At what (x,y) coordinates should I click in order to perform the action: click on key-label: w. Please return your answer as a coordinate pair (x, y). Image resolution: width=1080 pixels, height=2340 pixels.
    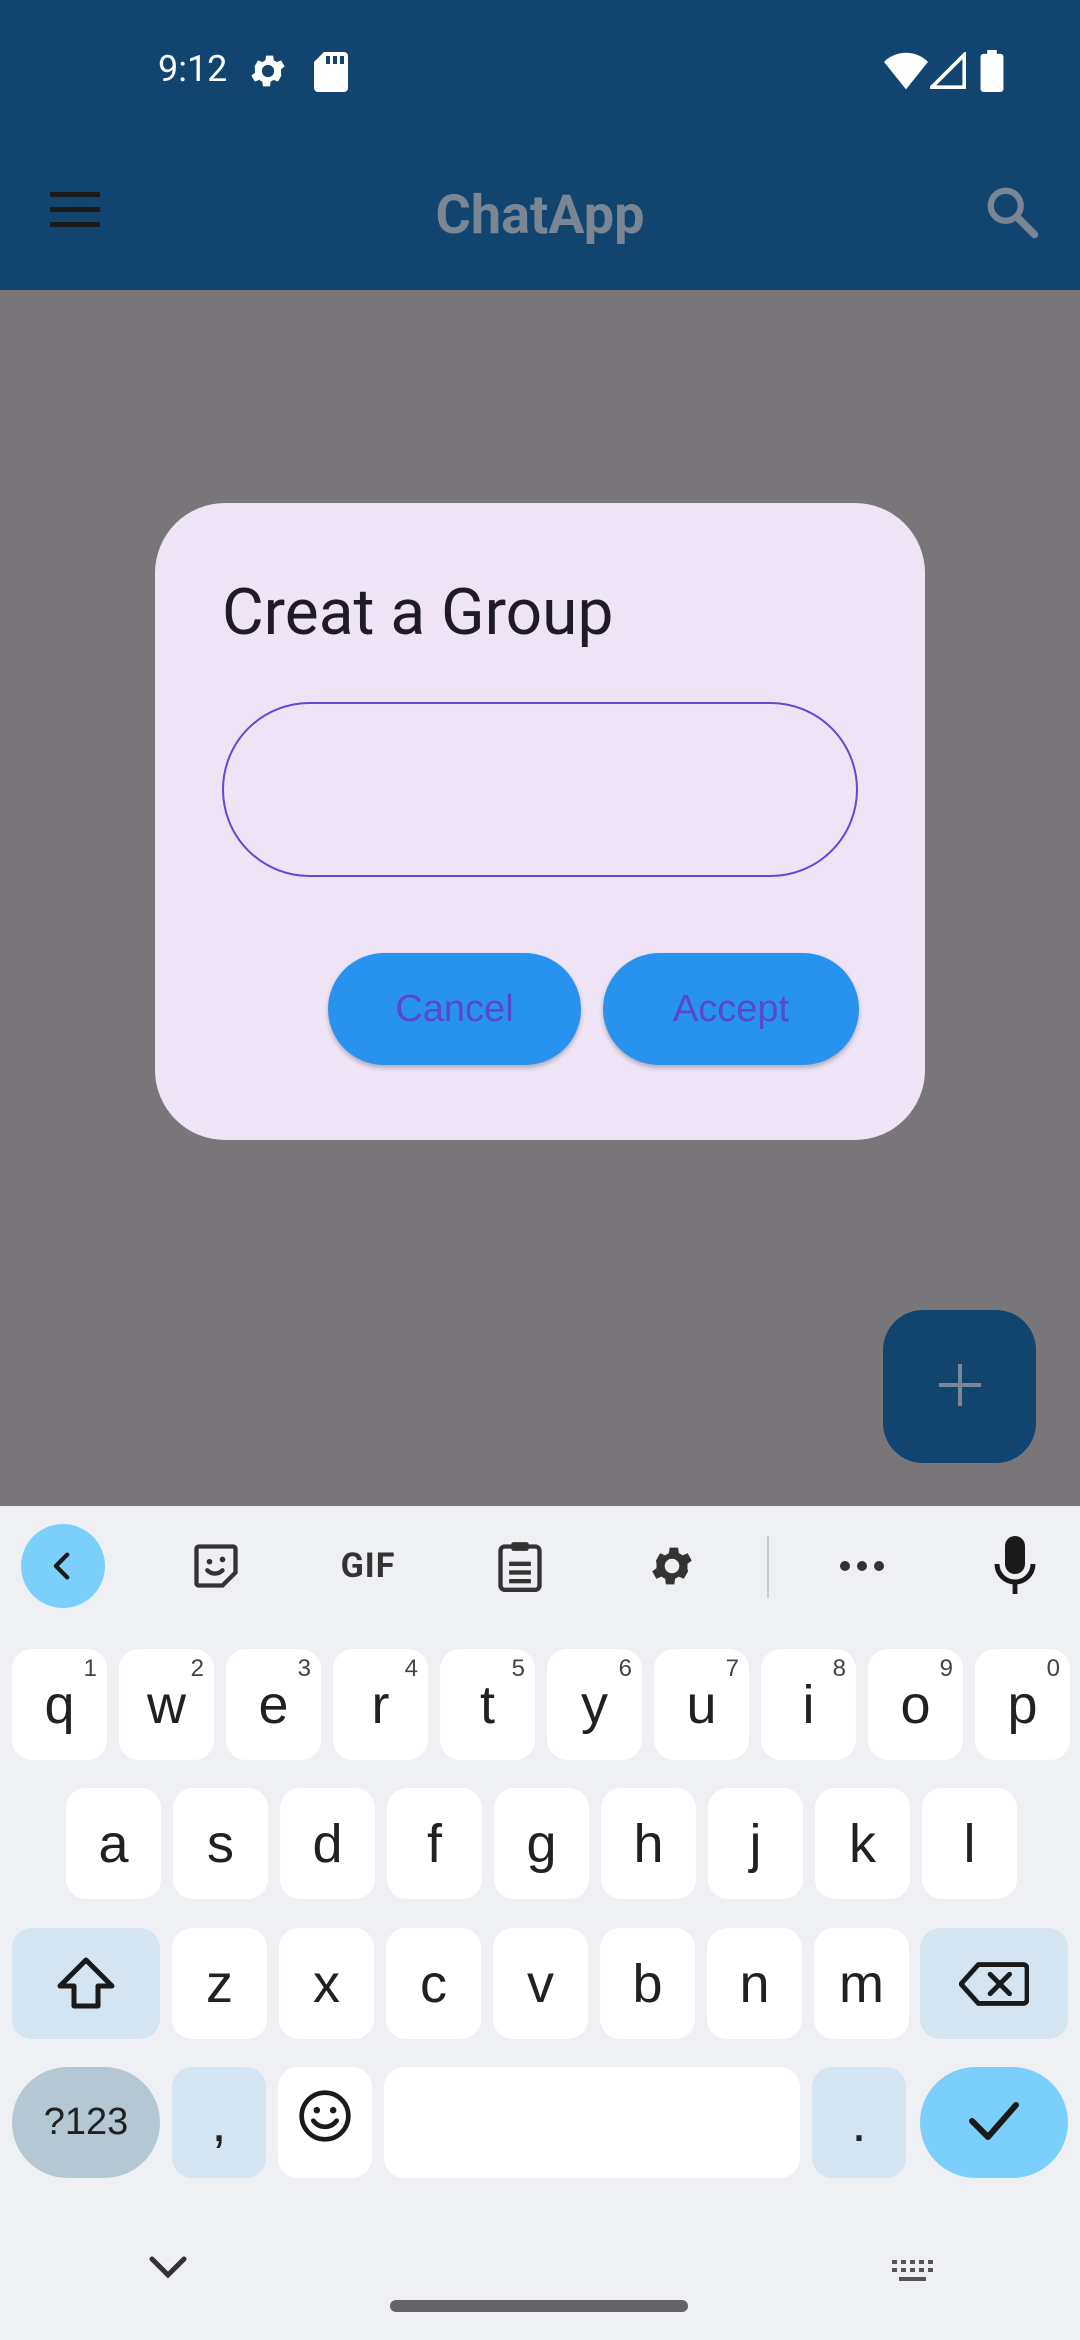
    Looking at the image, I should click on (166, 1704).